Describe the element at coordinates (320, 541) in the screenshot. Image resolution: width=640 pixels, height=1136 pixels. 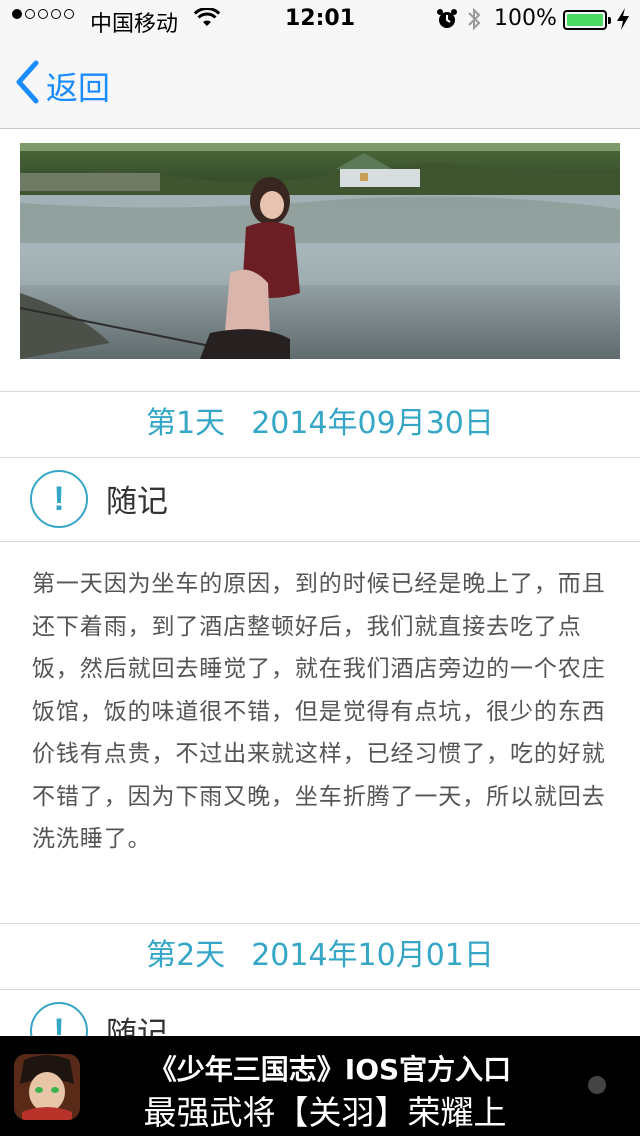
I see `divider` at that location.